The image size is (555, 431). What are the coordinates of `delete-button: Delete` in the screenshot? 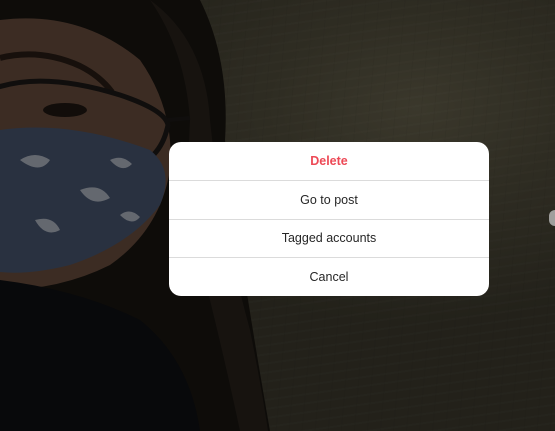 It's located at (329, 161).